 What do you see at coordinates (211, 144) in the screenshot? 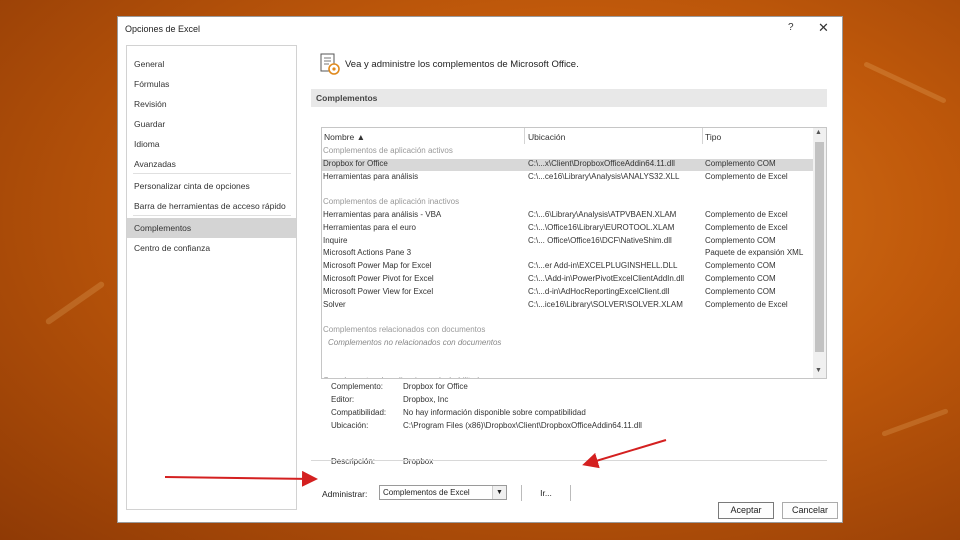
I see `nav-item: Idioma` at bounding box center [211, 144].